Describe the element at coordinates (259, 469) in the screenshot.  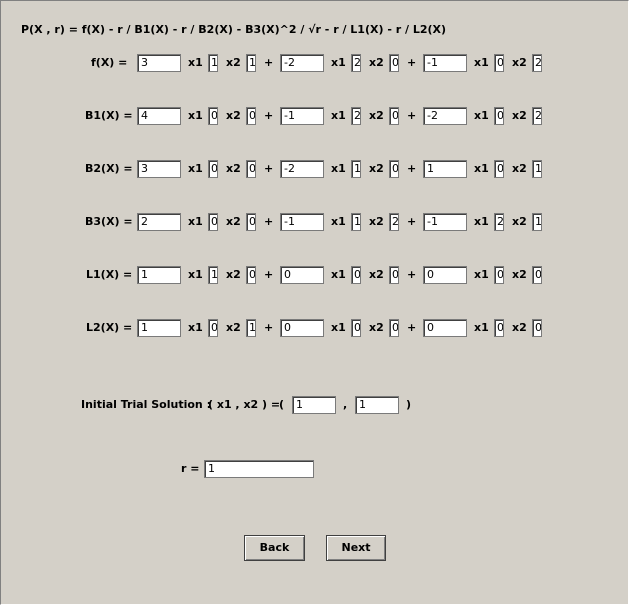
I see `r-field: 1` at that location.